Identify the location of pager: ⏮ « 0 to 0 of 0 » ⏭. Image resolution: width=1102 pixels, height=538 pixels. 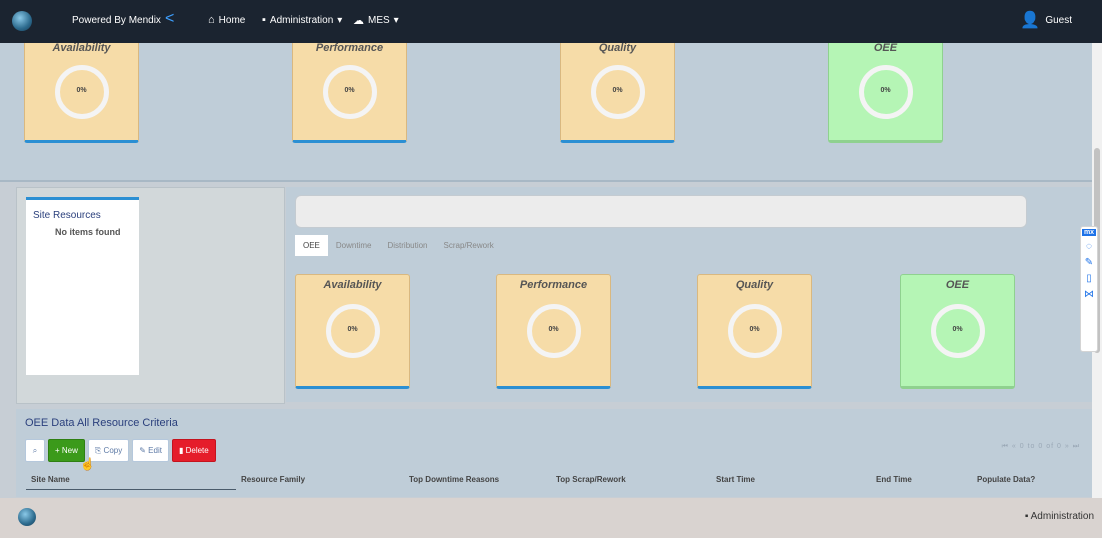
(1041, 447).